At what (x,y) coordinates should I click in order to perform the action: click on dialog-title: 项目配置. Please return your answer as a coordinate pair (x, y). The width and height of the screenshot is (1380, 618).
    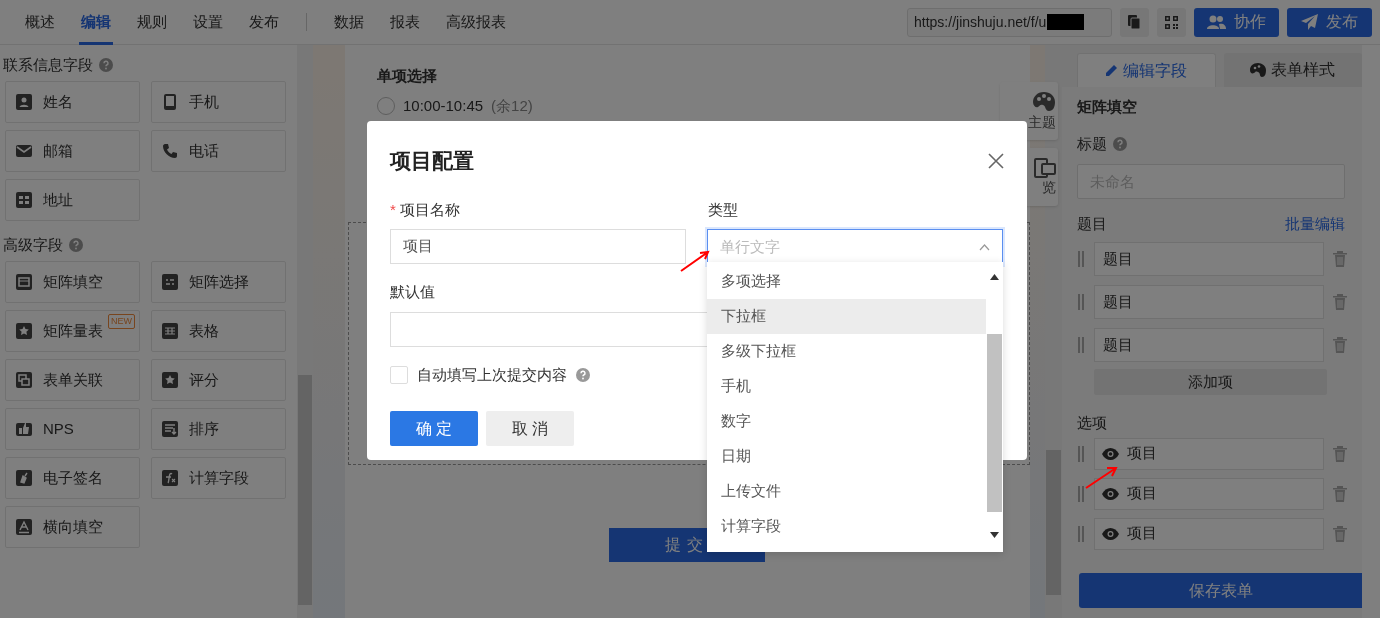
    Looking at the image, I should click on (432, 161).